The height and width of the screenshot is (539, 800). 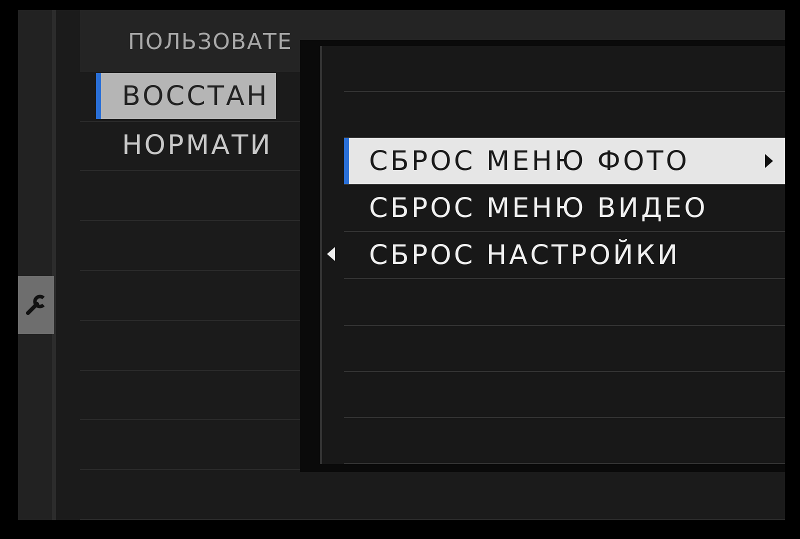 I want to click on menu-item: ВОССТАН, so click(x=186, y=96).